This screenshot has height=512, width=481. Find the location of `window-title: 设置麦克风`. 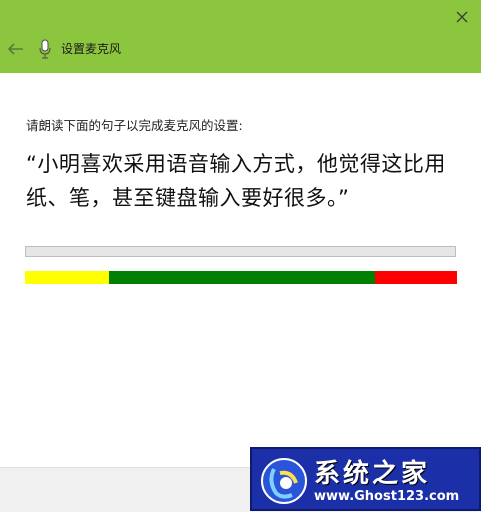

window-title: 设置麦克风 is located at coordinates (91, 49).